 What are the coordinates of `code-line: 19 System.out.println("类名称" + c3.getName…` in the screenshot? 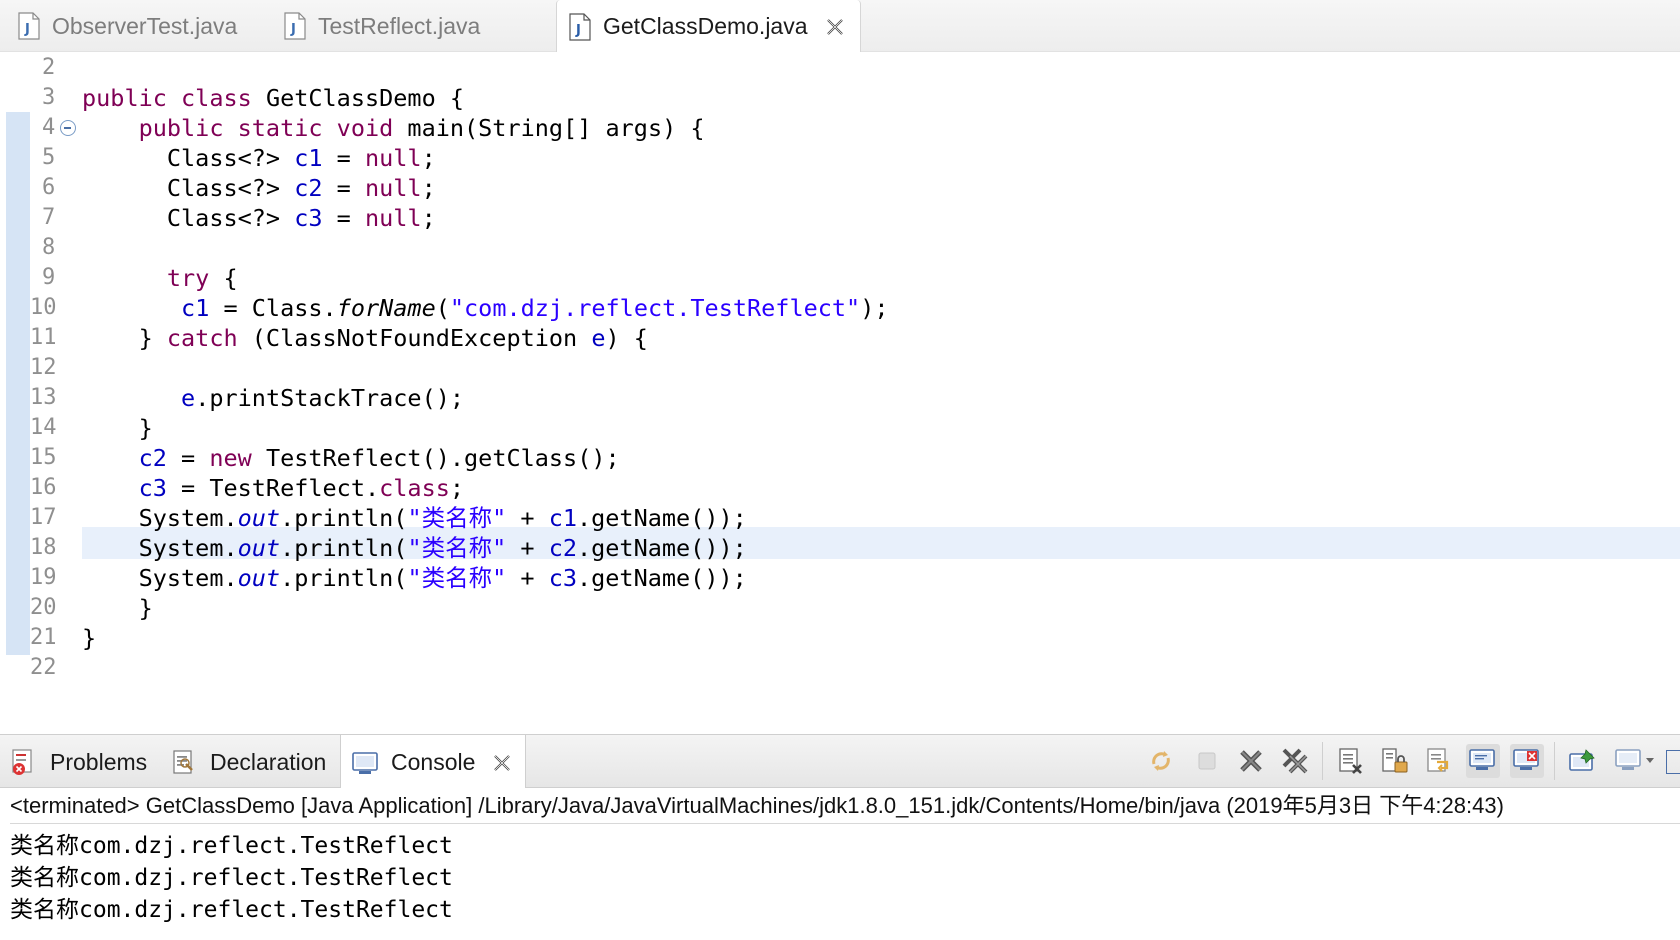 It's located at (840, 578).